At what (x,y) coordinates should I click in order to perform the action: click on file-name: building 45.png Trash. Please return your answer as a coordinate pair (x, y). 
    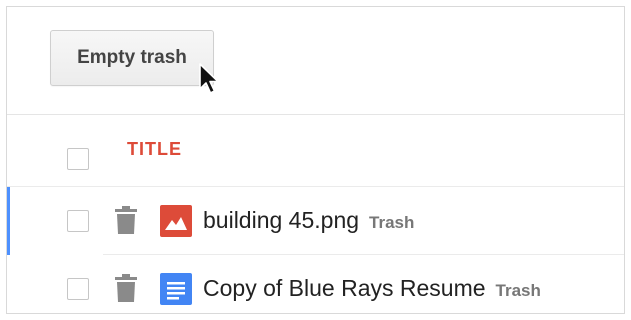
    Looking at the image, I should click on (308, 220).